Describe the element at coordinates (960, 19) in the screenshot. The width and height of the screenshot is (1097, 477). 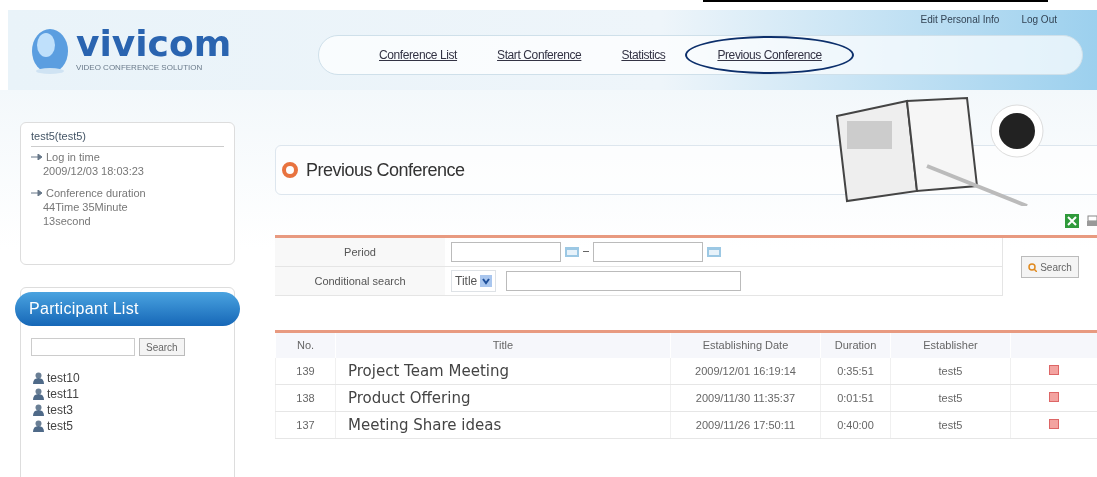
I see `top-link: Edit Personal Info` at that location.